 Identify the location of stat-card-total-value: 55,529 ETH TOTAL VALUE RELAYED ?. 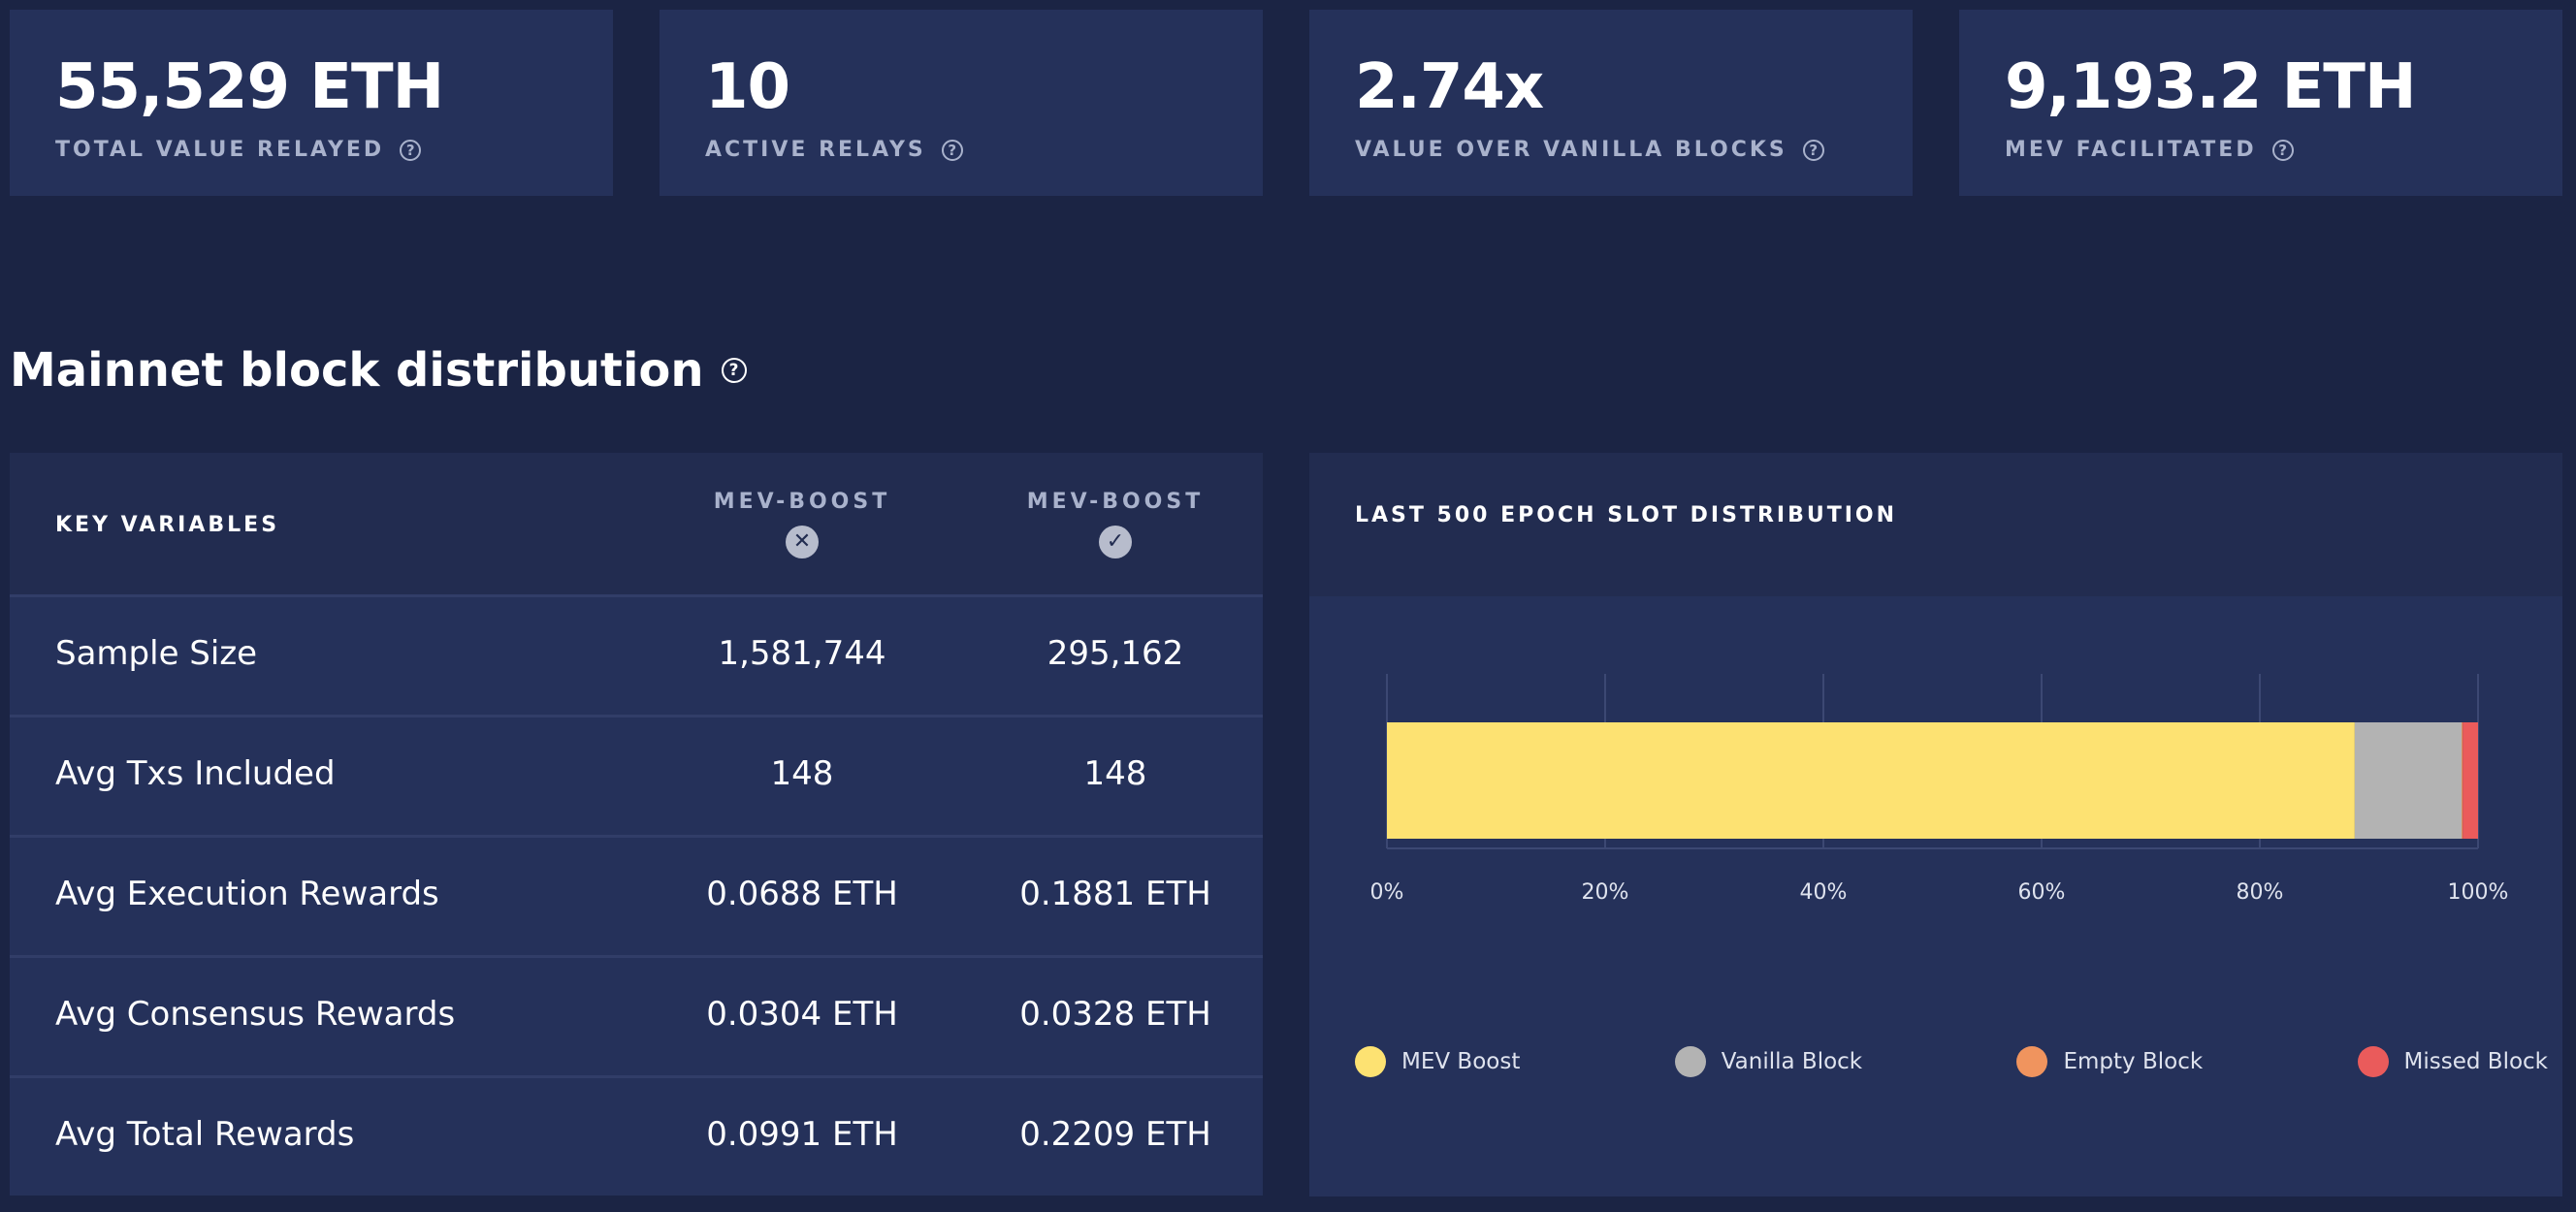
(311, 103).